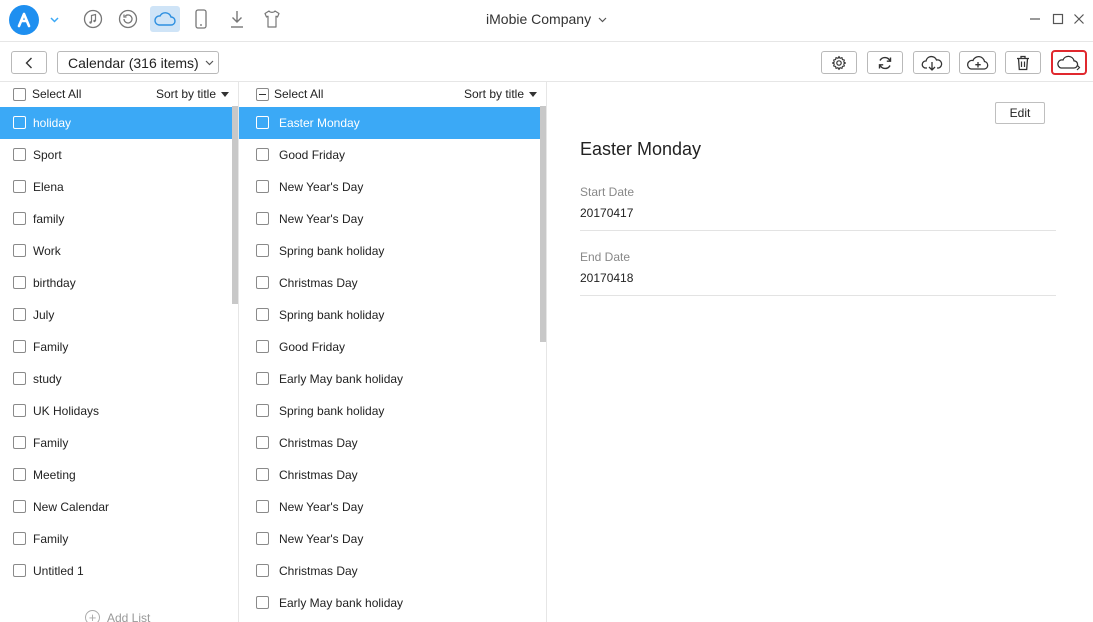 The image size is (1093, 622). What do you see at coordinates (119, 283) in the screenshot?
I see `calendar-list-item: birthday` at bounding box center [119, 283].